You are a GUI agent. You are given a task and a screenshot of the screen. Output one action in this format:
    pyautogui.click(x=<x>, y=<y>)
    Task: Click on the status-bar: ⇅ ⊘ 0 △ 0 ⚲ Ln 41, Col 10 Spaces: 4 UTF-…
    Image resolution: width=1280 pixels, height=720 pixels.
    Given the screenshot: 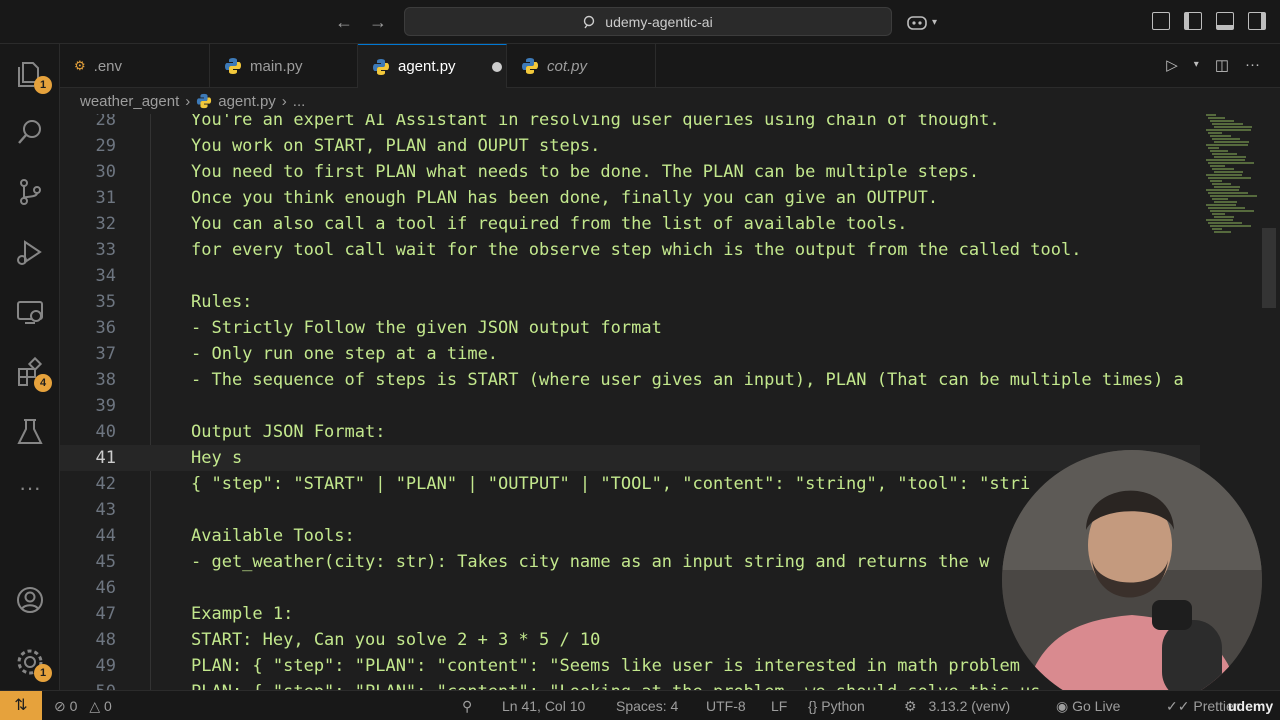 What is the action you would take?
    pyautogui.click(x=640, y=705)
    